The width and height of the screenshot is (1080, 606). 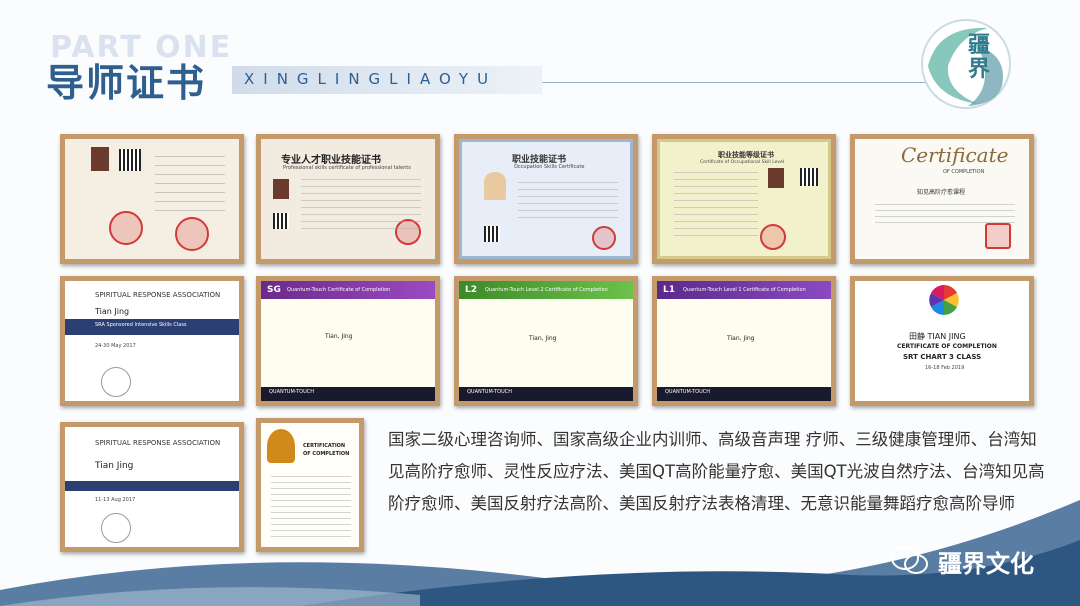 I want to click on certificate-5: Certificate OF COMPLETION 知见高阶疗愈课程, so click(x=942, y=199).